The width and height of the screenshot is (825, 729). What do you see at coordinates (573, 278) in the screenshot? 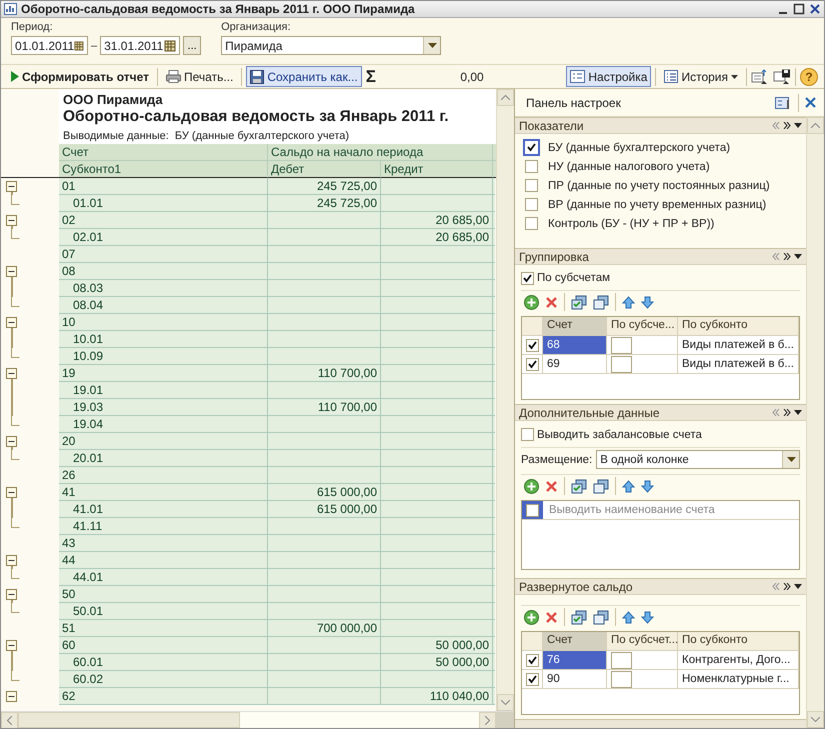
I see `checkbox-label: По субсчетам` at bounding box center [573, 278].